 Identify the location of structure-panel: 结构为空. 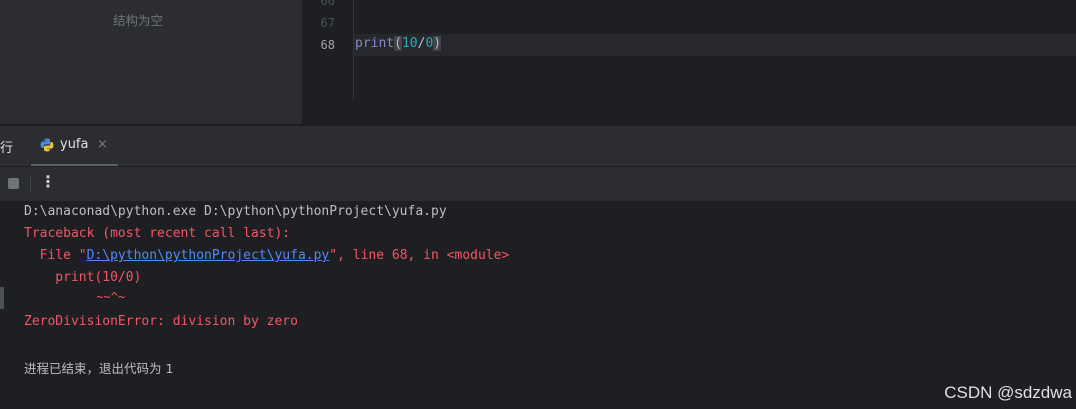
(151, 62).